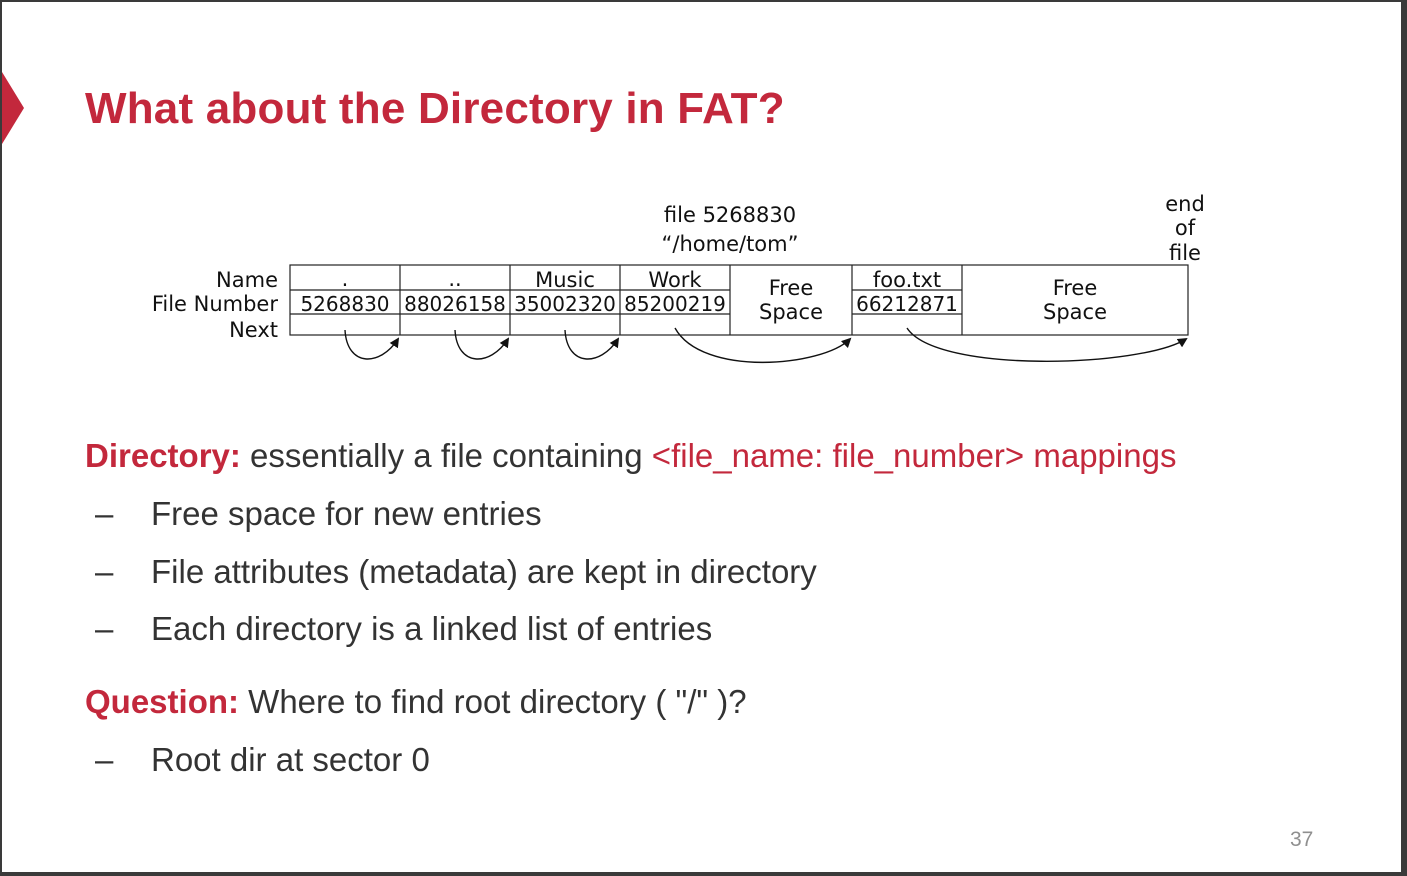 Image resolution: width=1407 pixels, height=876 pixels. What do you see at coordinates (446, 455) in the screenshot?
I see `directory-text: essentially a file containing` at bounding box center [446, 455].